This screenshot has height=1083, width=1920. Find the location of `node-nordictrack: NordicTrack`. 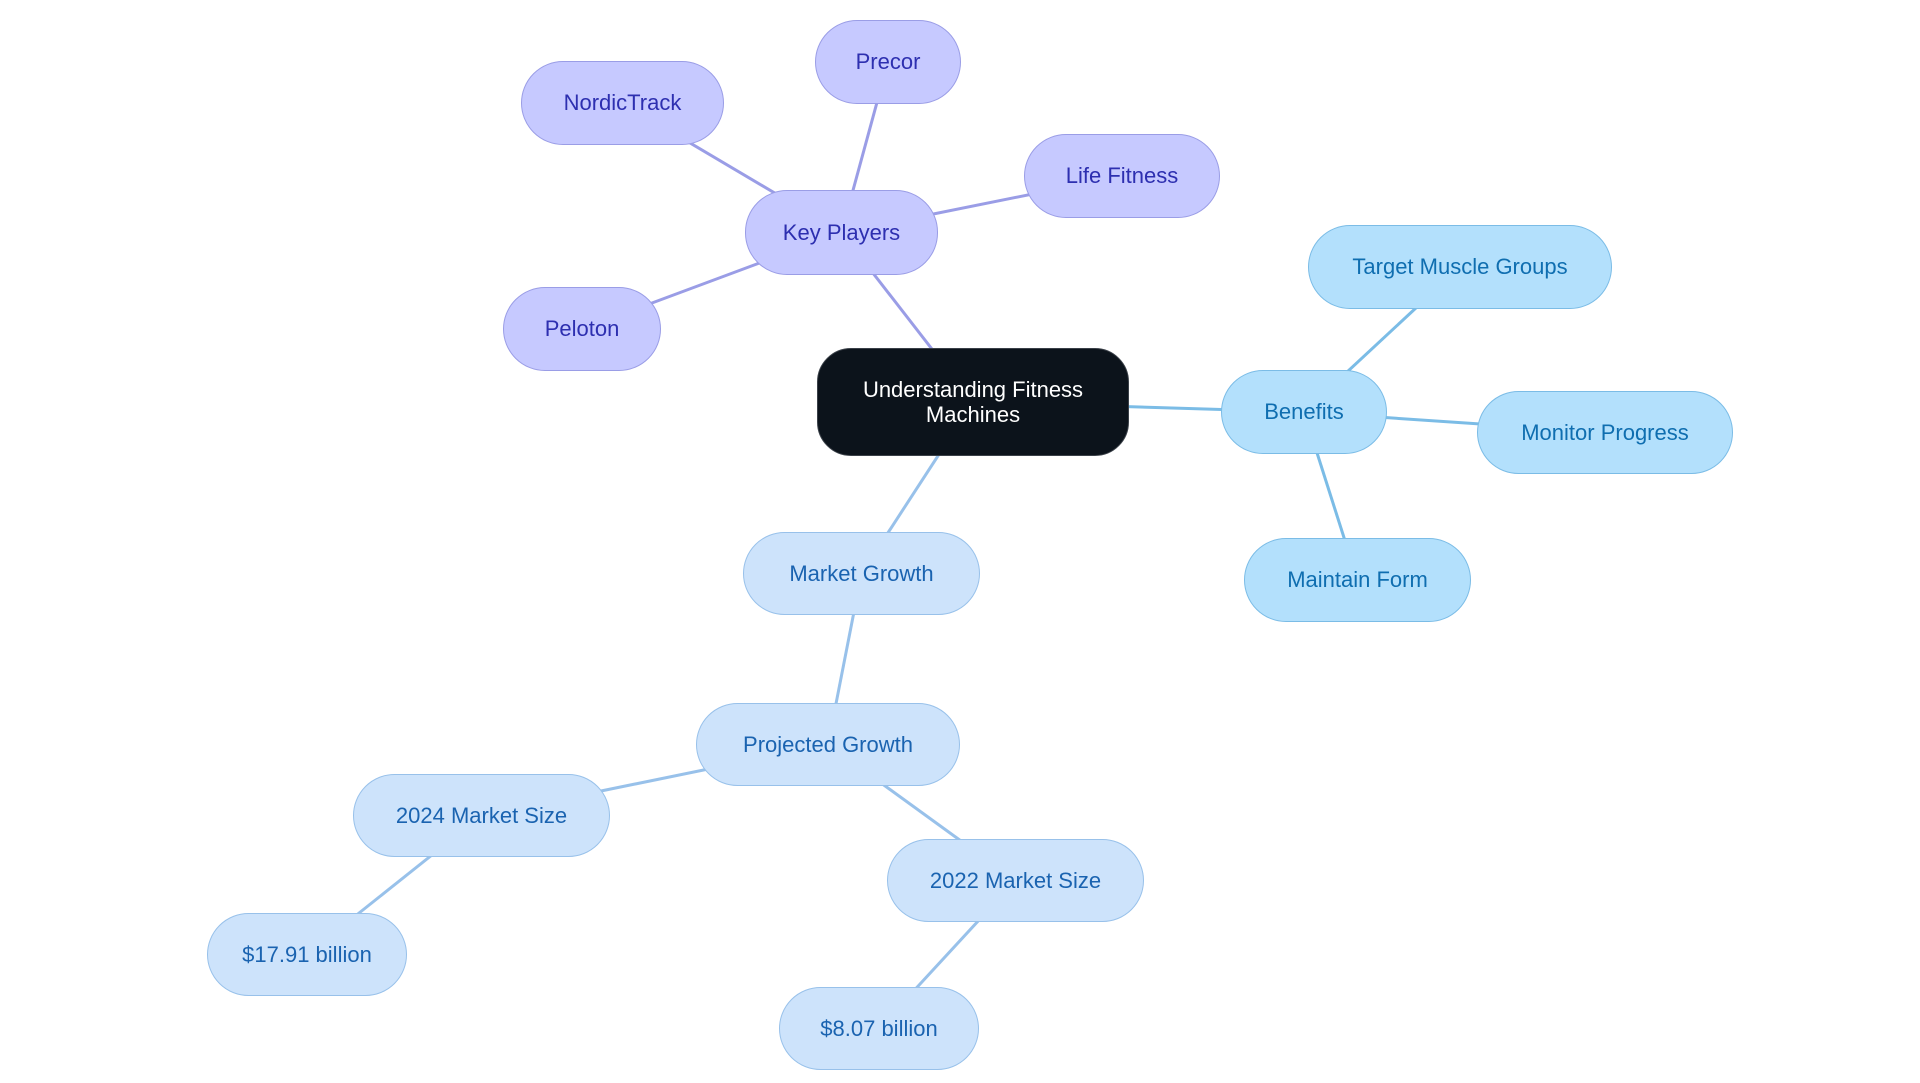

node-nordictrack: NordicTrack is located at coordinates (622, 103).